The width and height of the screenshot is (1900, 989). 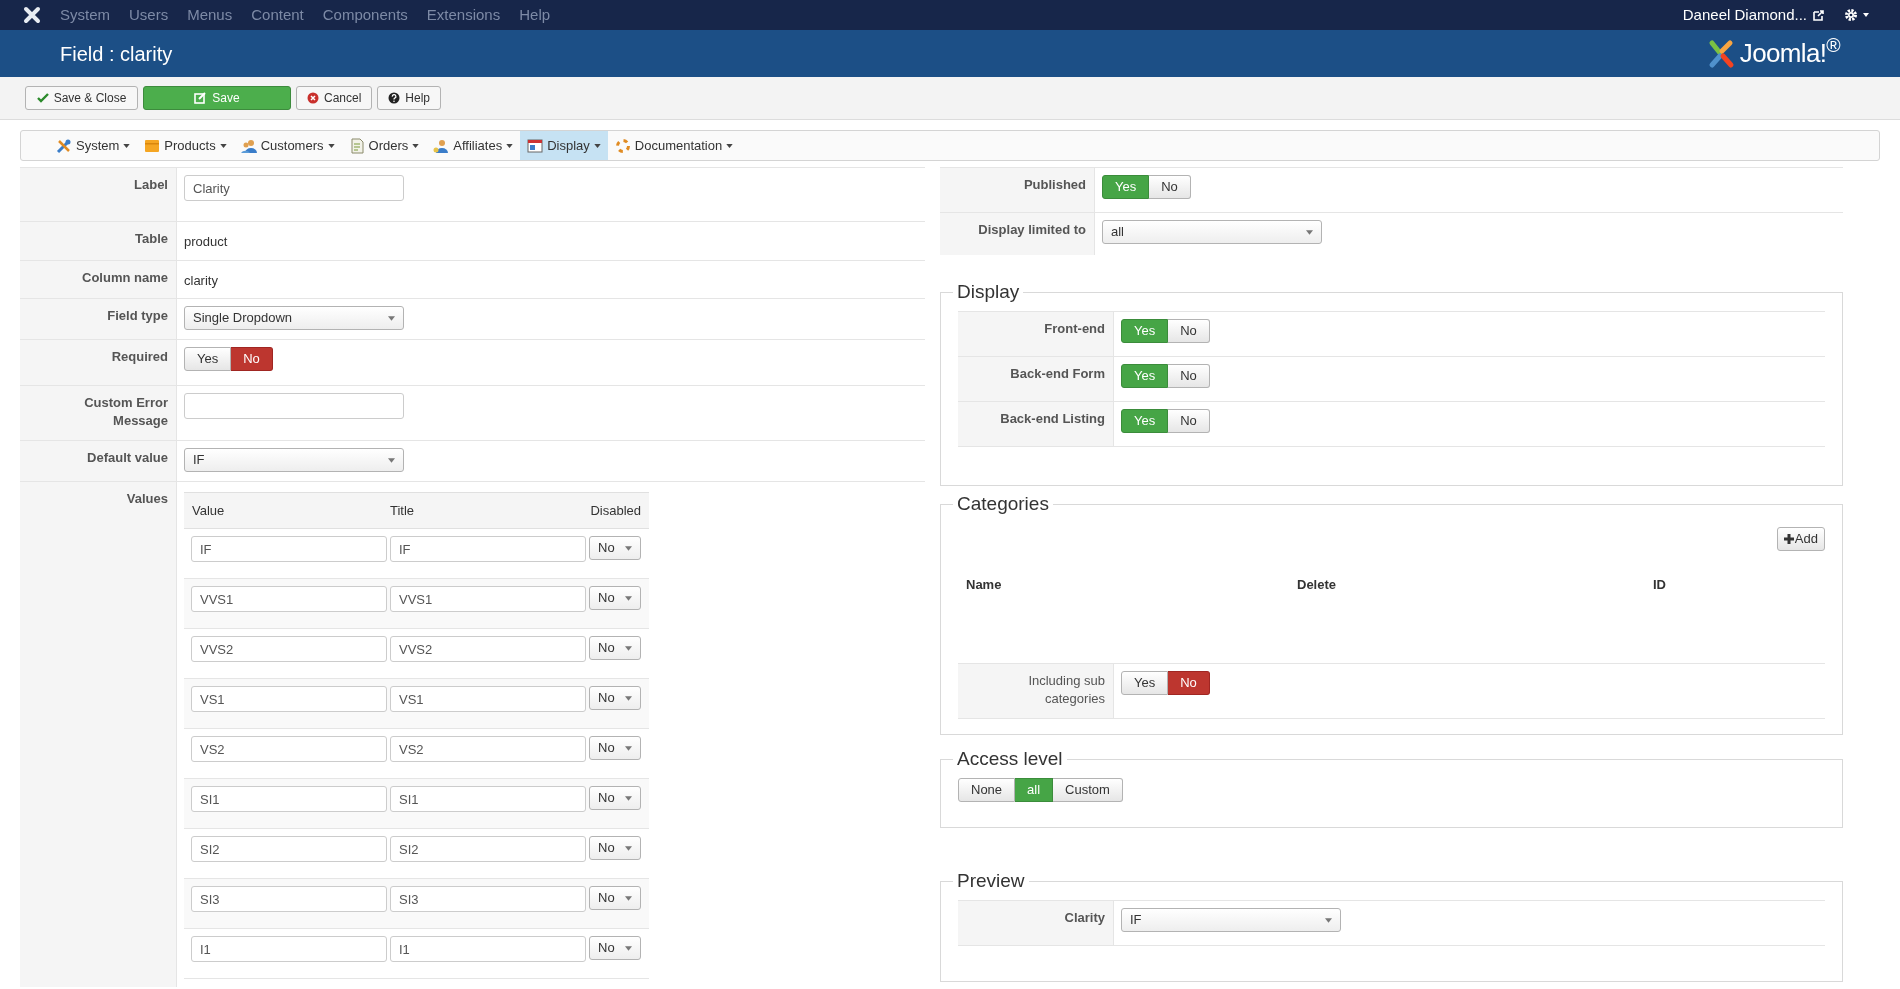 What do you see at coordinates (1088, 790) in the screenshot?
I see `toggle-option: Custom` at bounding box center [1088, 790].